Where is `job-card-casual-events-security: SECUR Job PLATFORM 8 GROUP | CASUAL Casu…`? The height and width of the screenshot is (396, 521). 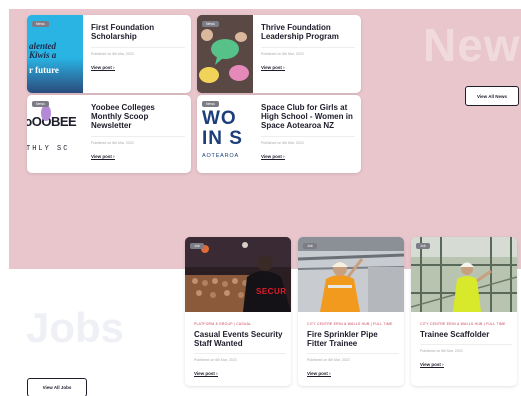 job-card-casual-events-security: SECUR Job PLATFORM 8 GROUP | CASUAL Casu… is located at coordinates (238, 311).